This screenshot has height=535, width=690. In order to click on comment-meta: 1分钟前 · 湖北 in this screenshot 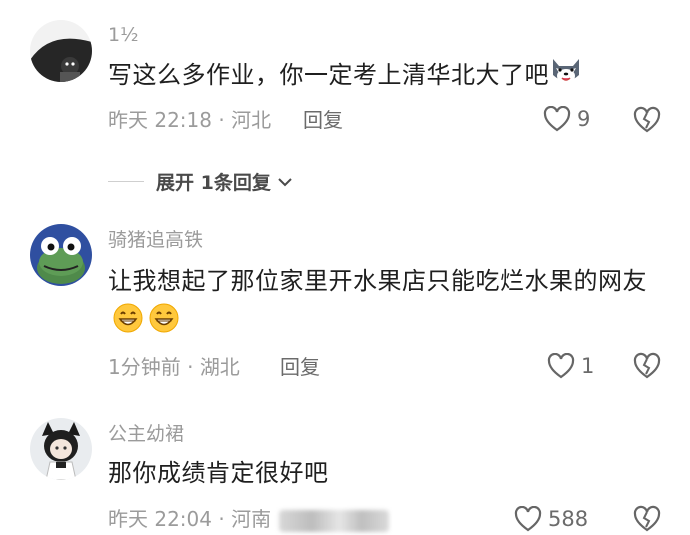, I will do `click(174, 367)`.